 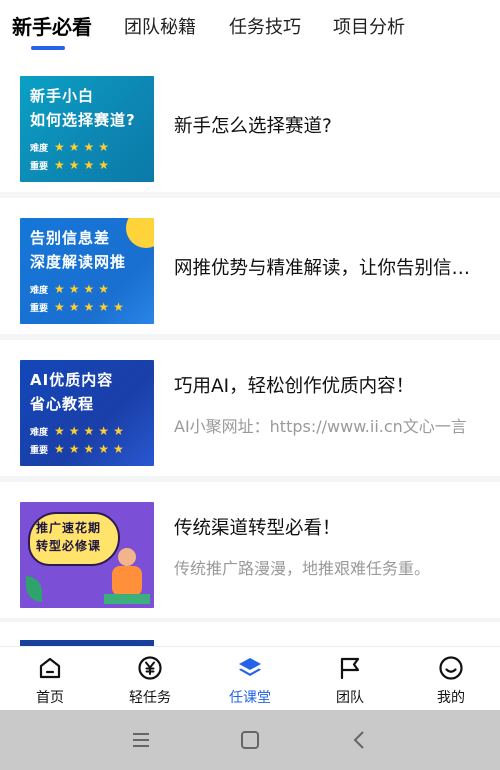 What do you see at coordinates (350, 698) in the screenshot?
I see `nav-label: 团队` at bounding box center [350, 698].